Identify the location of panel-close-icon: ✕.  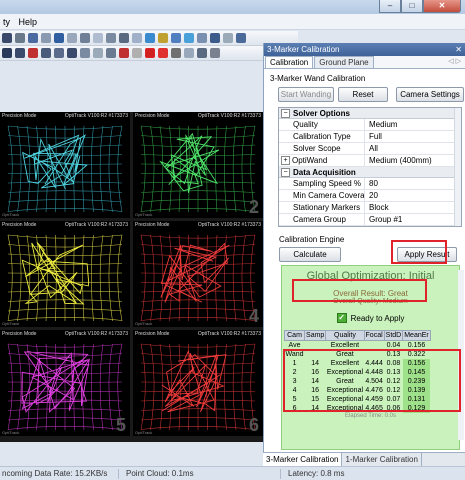
(458, 49).